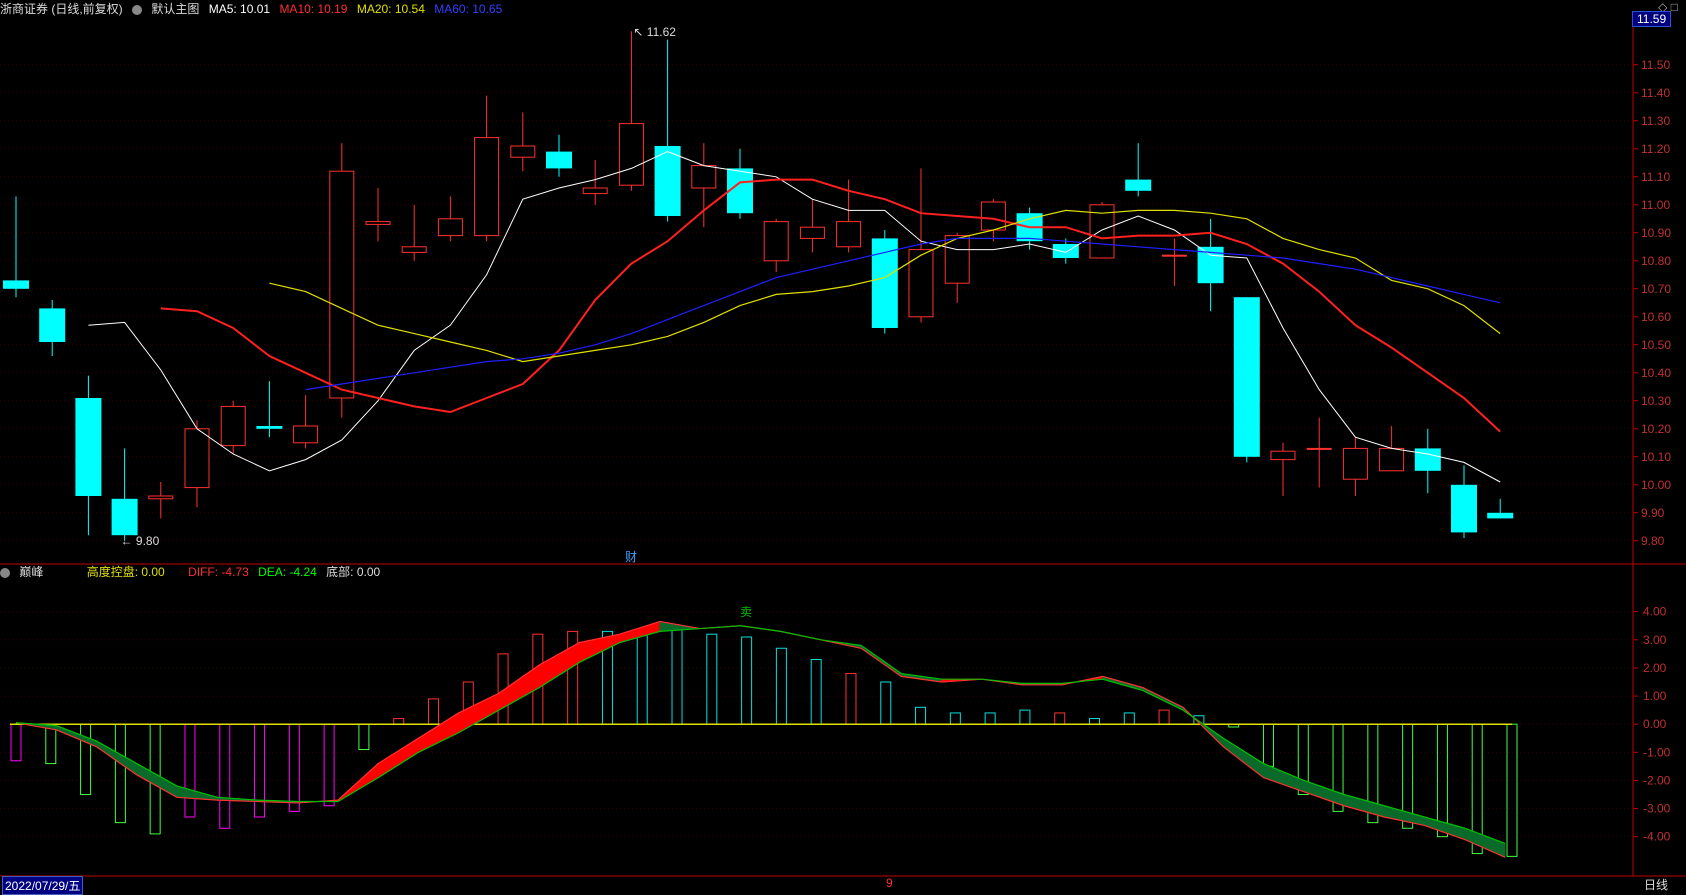 This screenshot has width=1686, height=895. I want to click on y-tick-label: -3.00, so click(1657, 809).